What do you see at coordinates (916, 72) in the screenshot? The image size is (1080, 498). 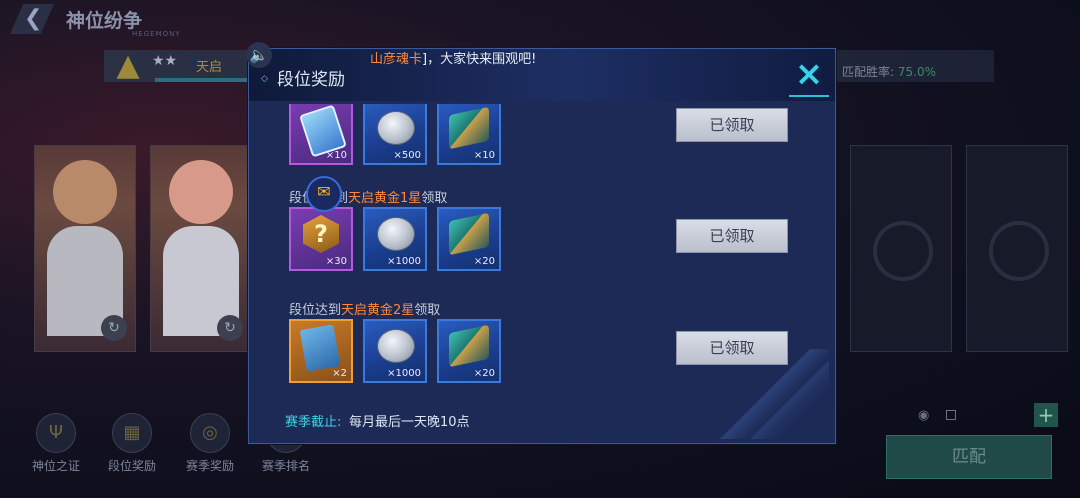 I see `win-rate-value: 75.0%` at bounding box center [916, 72].